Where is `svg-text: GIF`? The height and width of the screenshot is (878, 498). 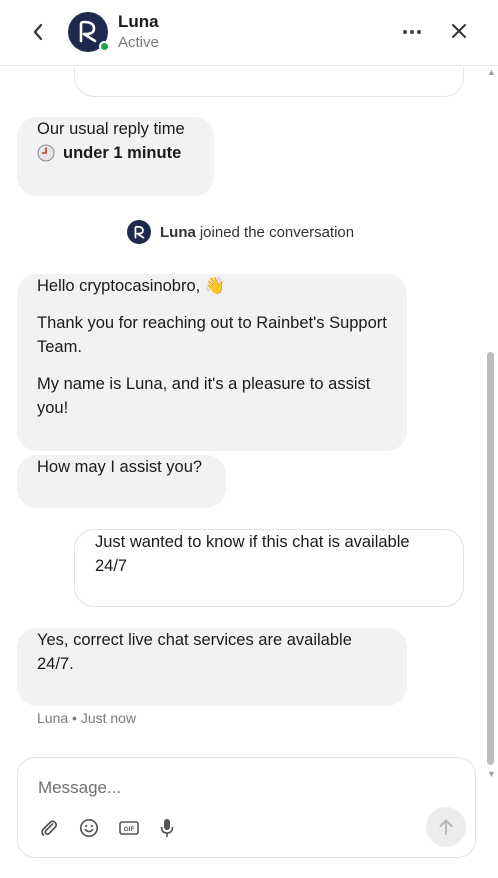
svg-text: GIF is located at coordinates (129, 829).